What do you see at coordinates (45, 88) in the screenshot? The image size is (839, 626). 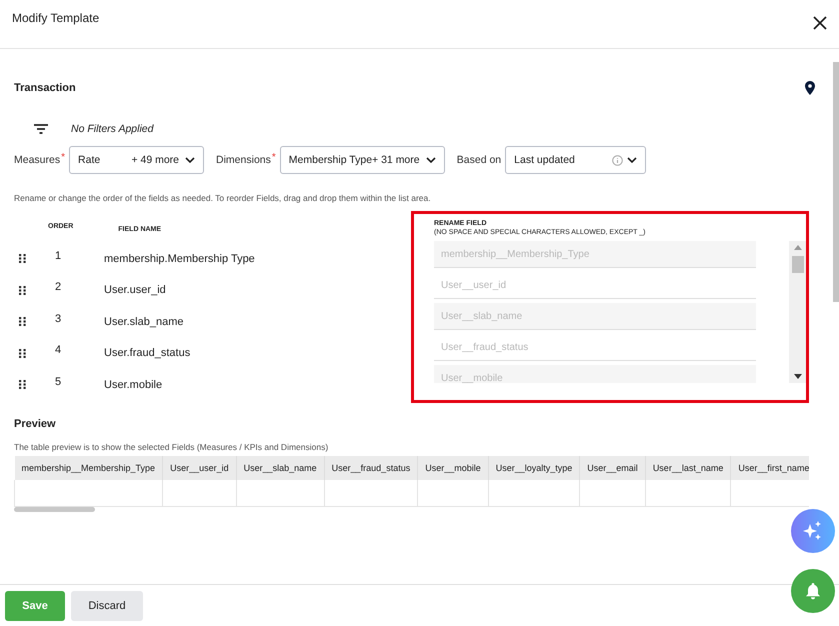 I see `section-title: Transaction` at bounding box center [45, 88].